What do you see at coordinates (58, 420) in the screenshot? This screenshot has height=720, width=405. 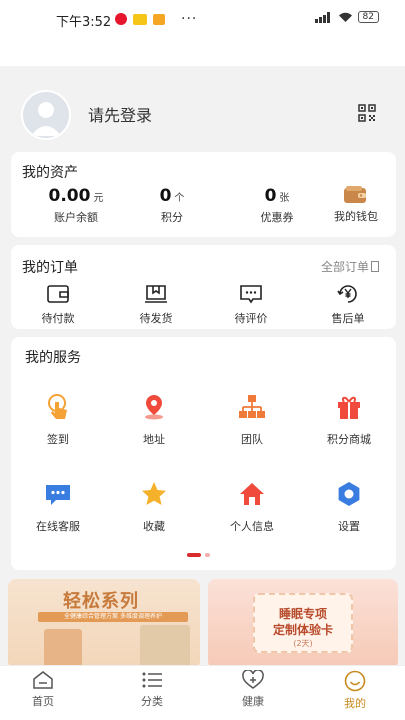 I see `service-checkin: 签到` at bounding box center [58, 420].